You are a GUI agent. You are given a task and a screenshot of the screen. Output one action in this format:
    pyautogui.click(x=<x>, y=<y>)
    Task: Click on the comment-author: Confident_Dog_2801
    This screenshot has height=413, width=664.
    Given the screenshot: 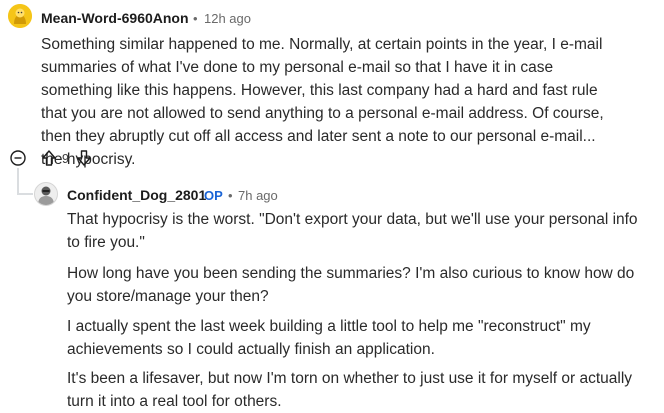 What is the action you would take?
    pyautogui.click(x=136, y=195)
    